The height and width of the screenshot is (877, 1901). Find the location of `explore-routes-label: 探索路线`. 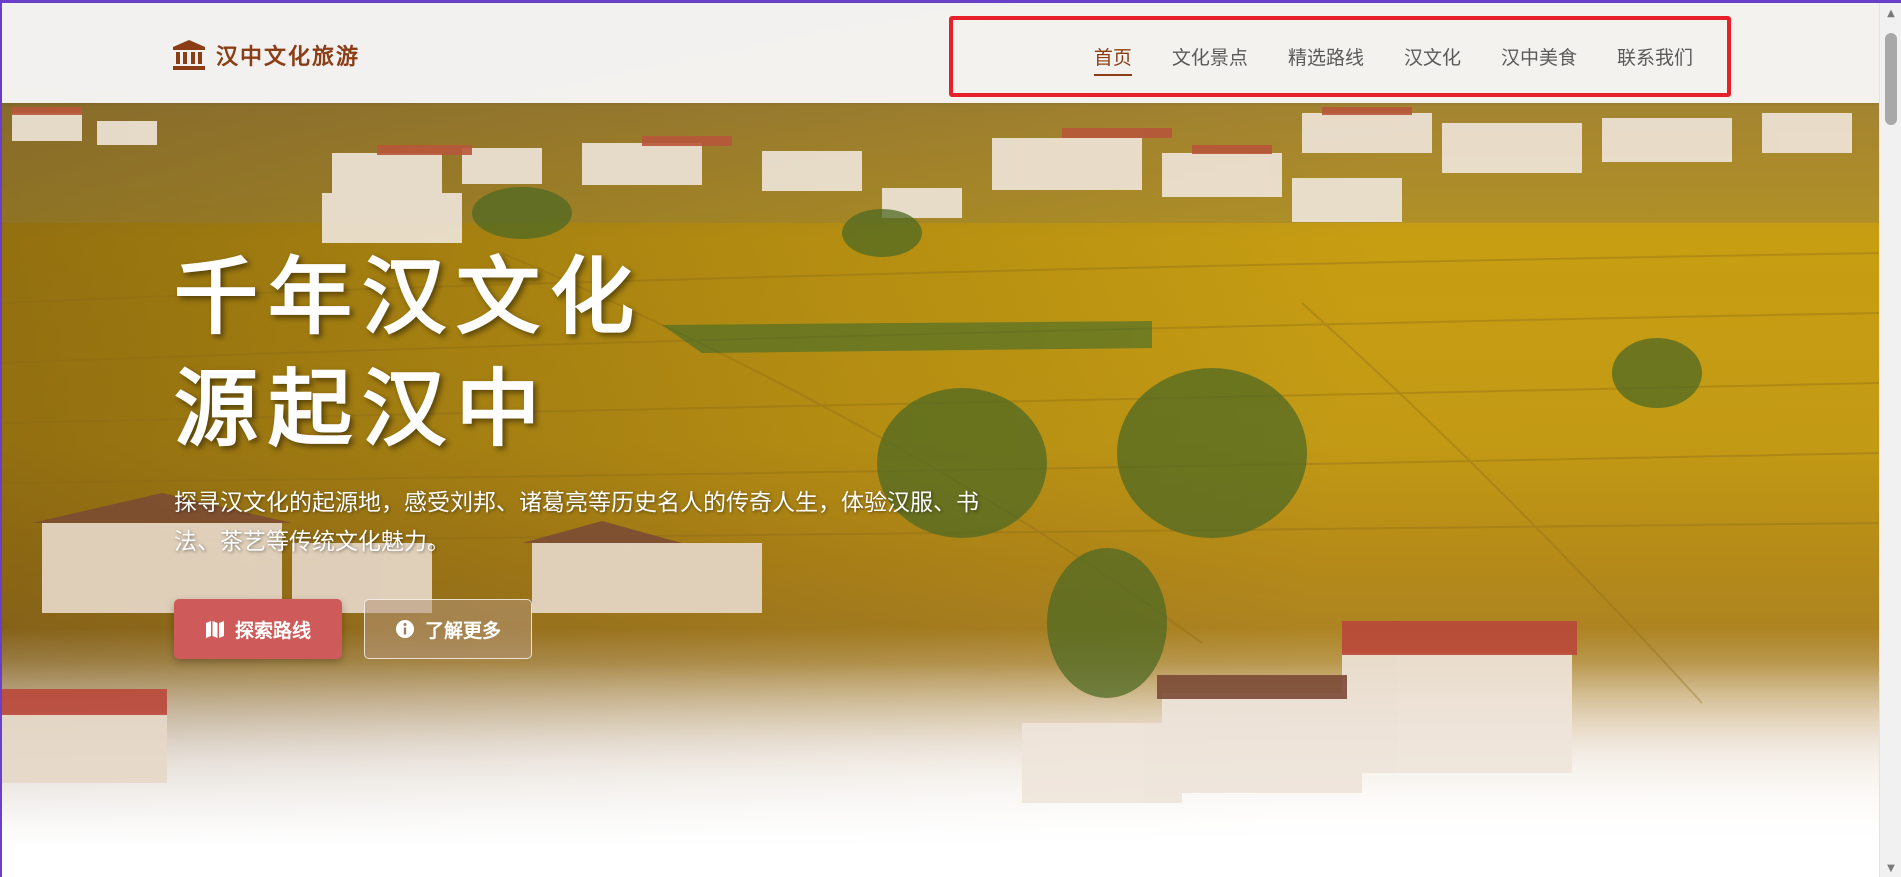

explore-routes-label: 探索路线 is located at coordinates (272, 630).